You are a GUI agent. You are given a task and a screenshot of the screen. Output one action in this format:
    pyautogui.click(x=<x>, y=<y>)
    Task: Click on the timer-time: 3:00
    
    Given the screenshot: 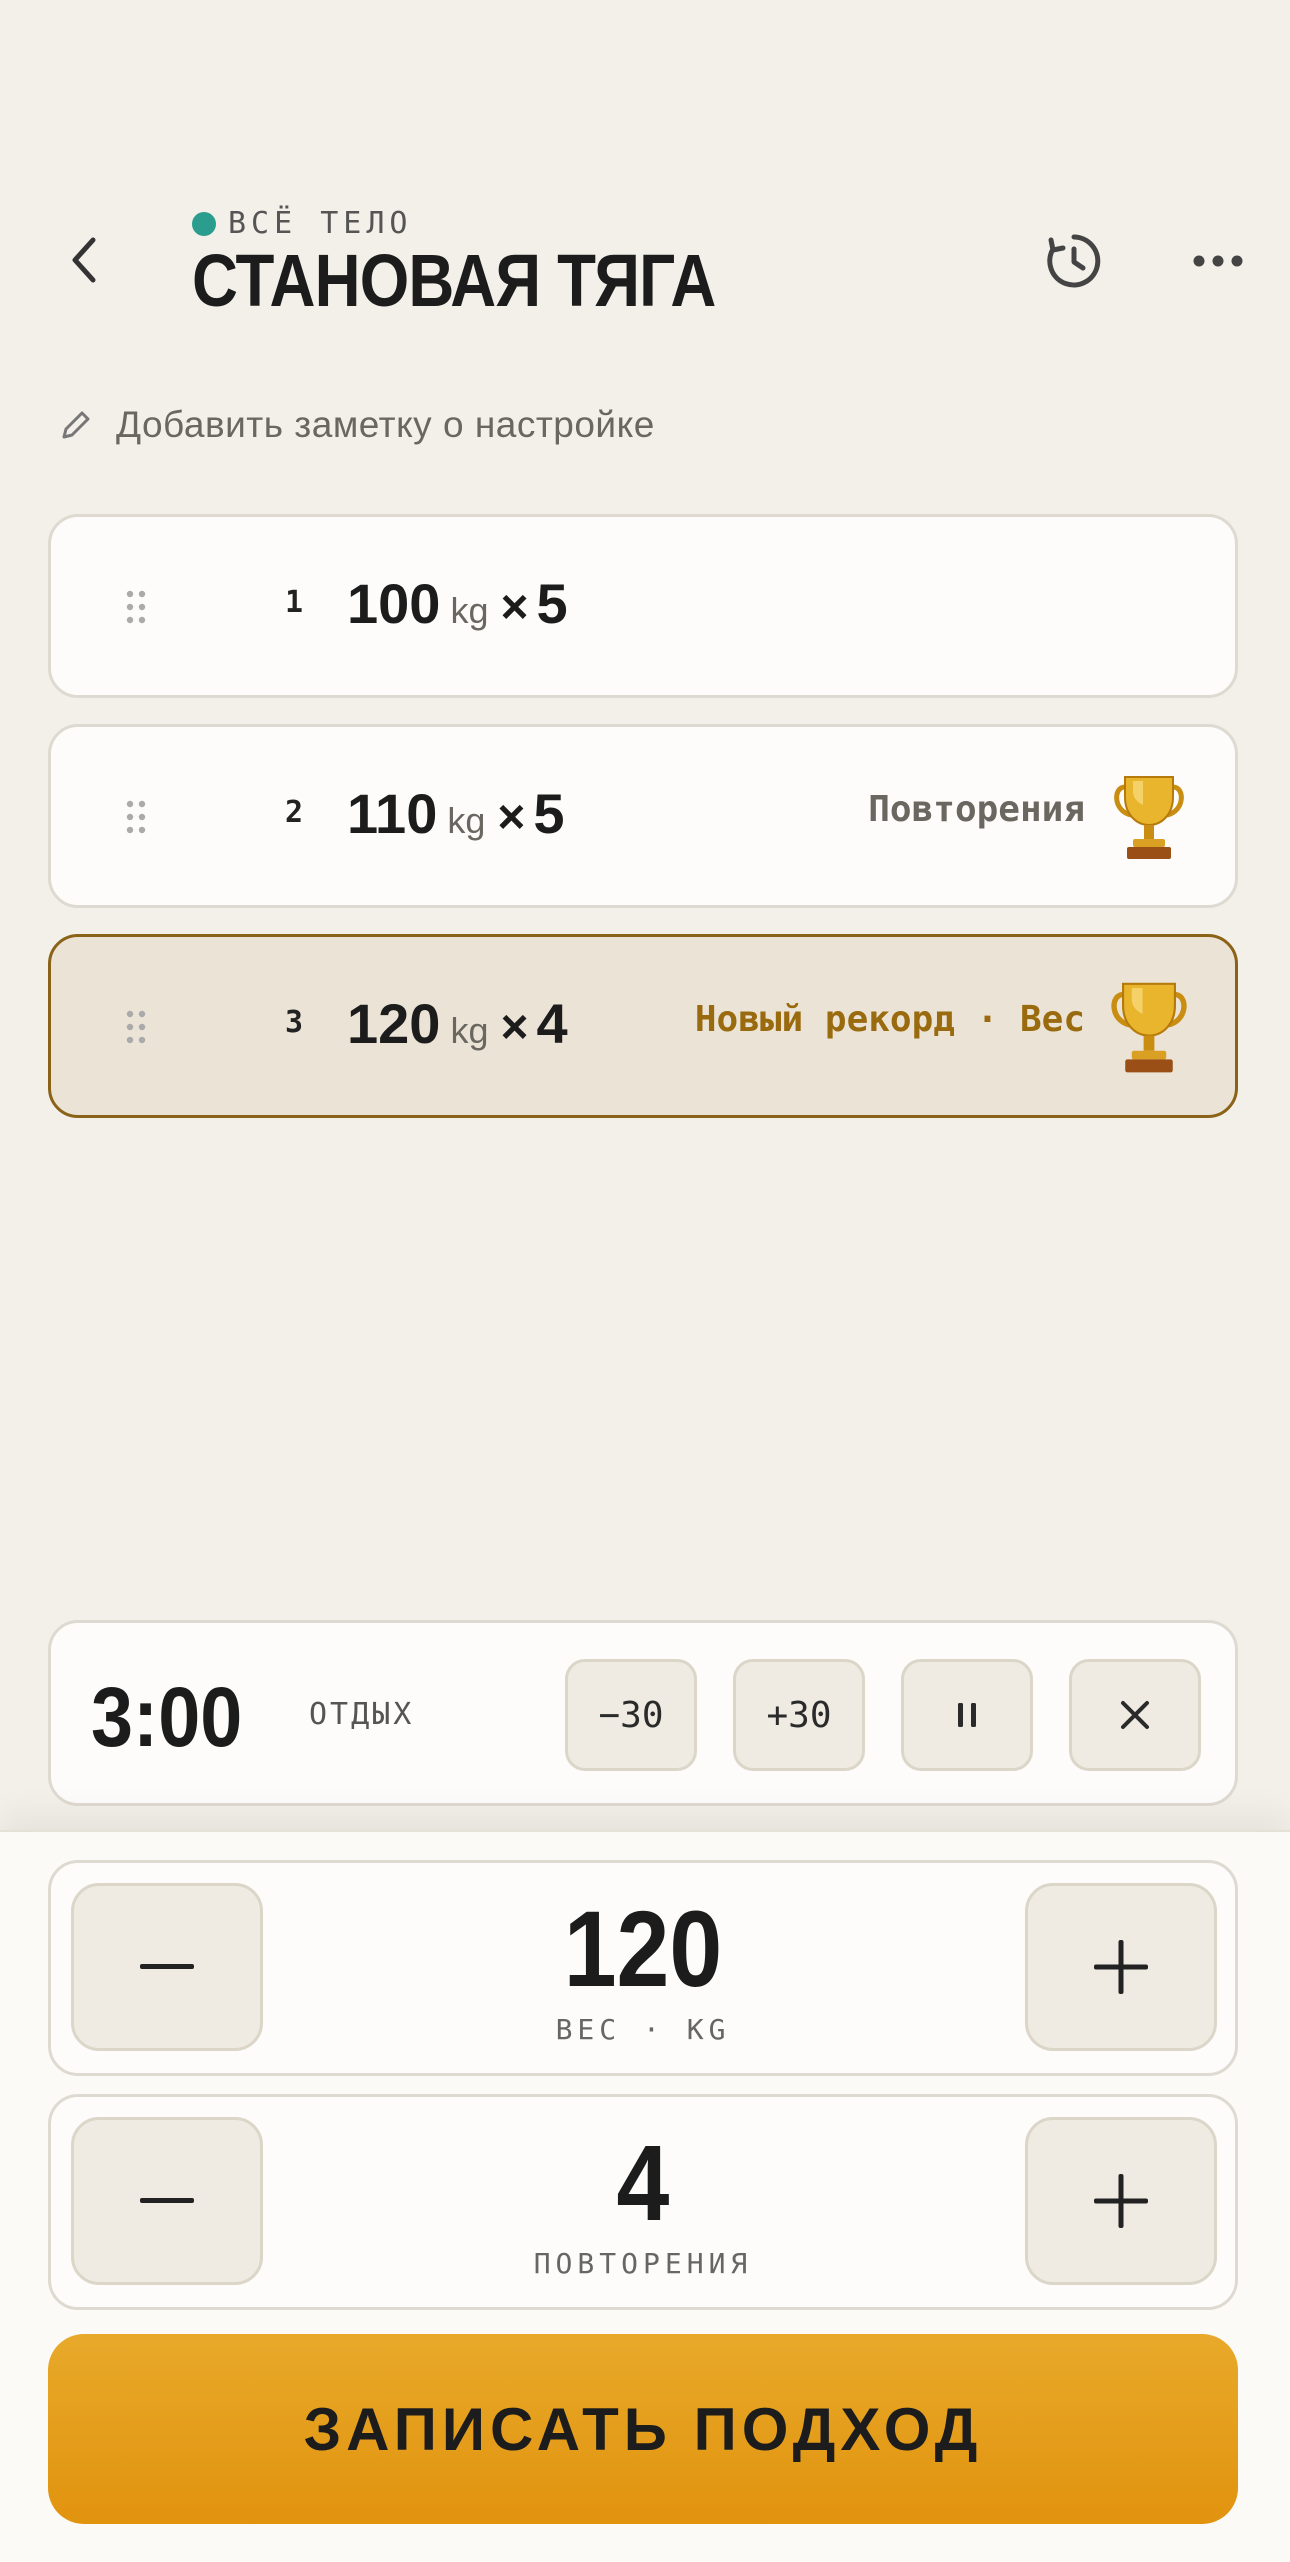 What is the action you would take?
    pyautogui.click(x=167, y=1717)
    